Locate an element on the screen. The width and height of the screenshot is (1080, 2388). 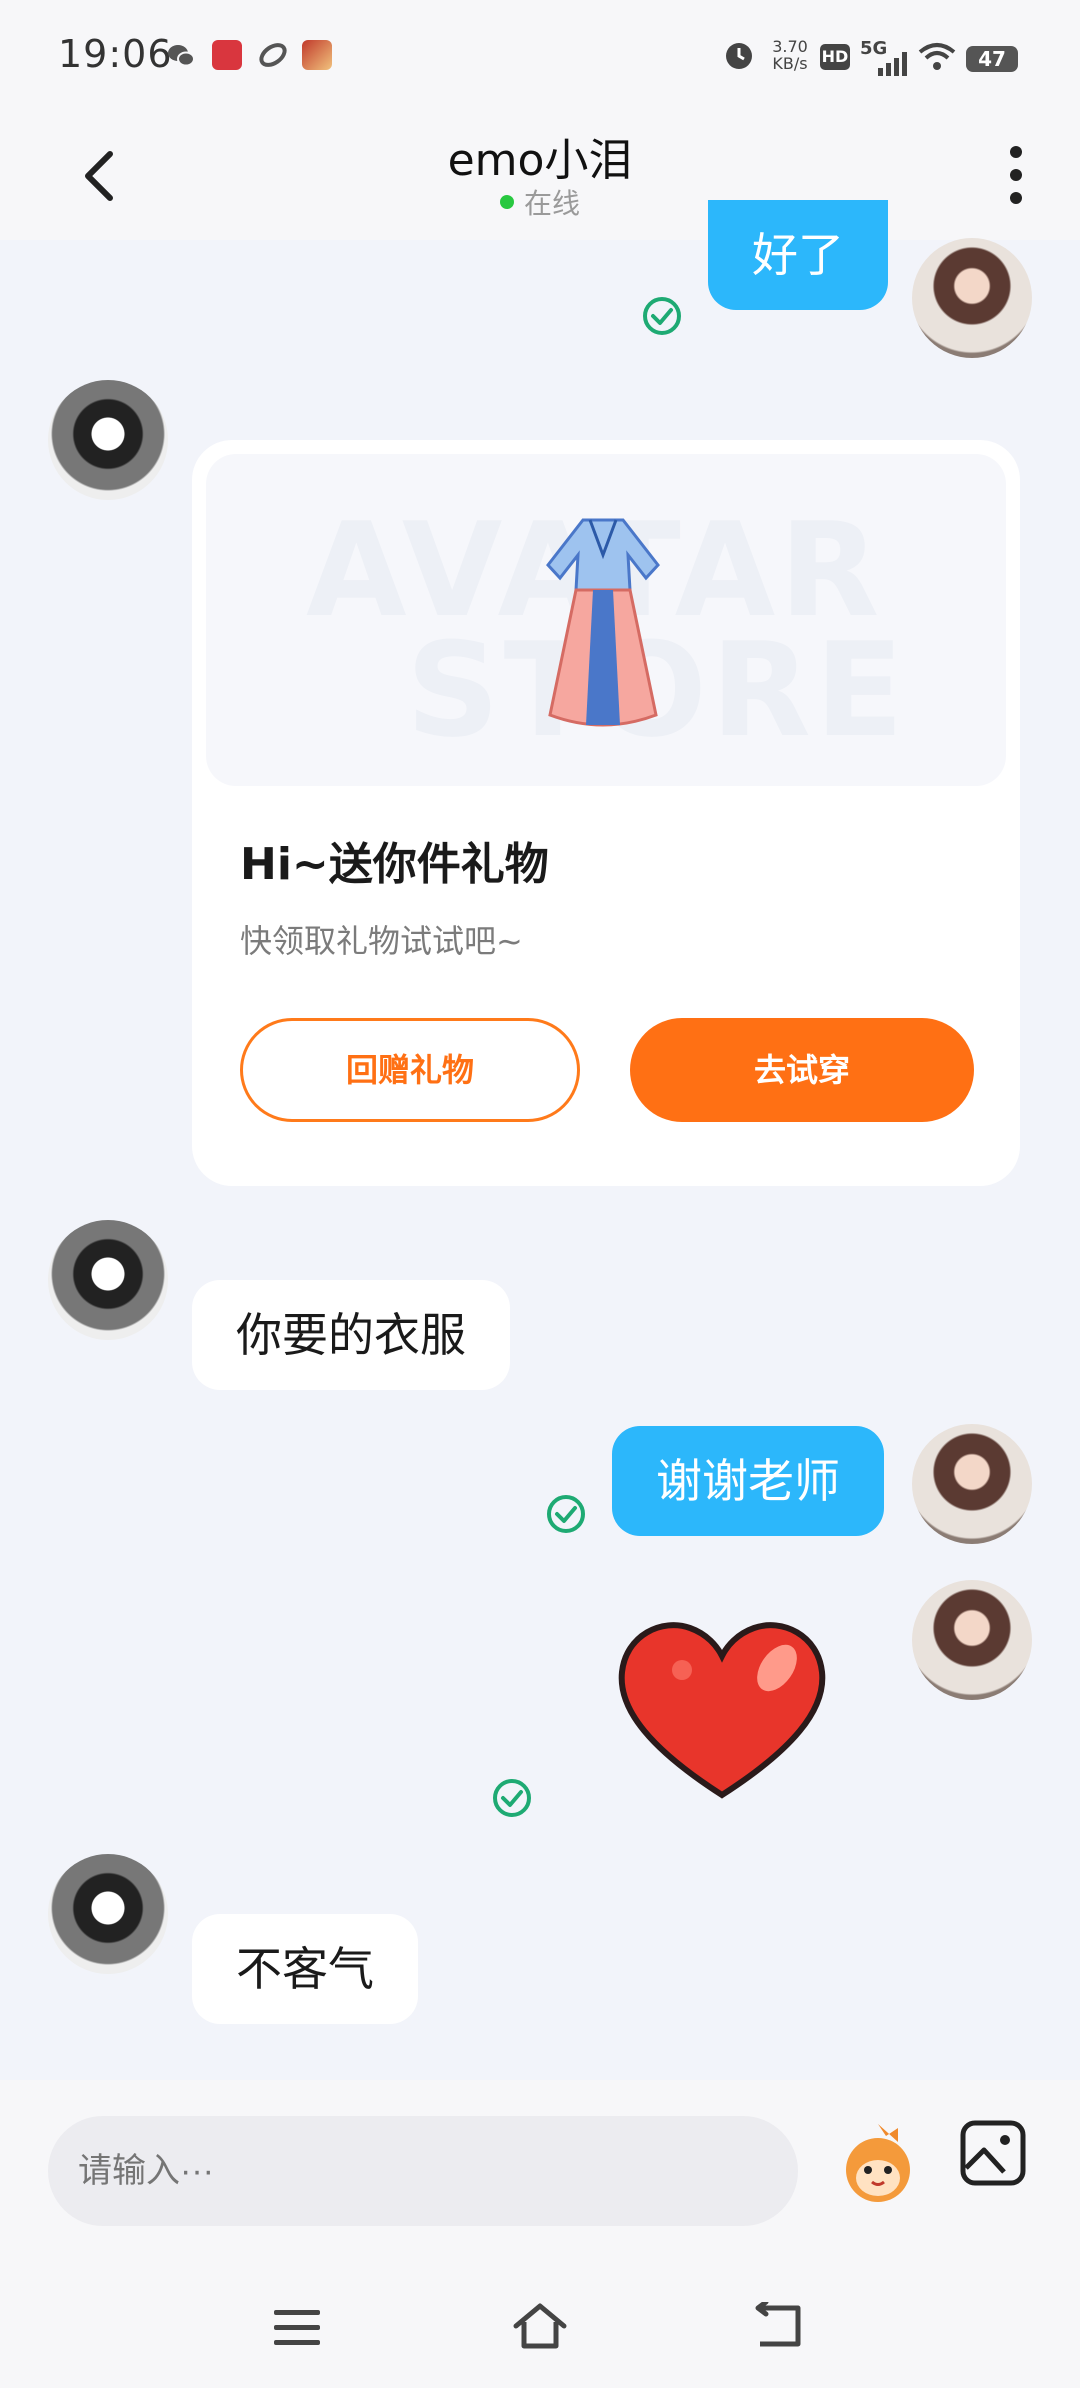
contact-name: emo小泪 is located at coordinates (540, 160).